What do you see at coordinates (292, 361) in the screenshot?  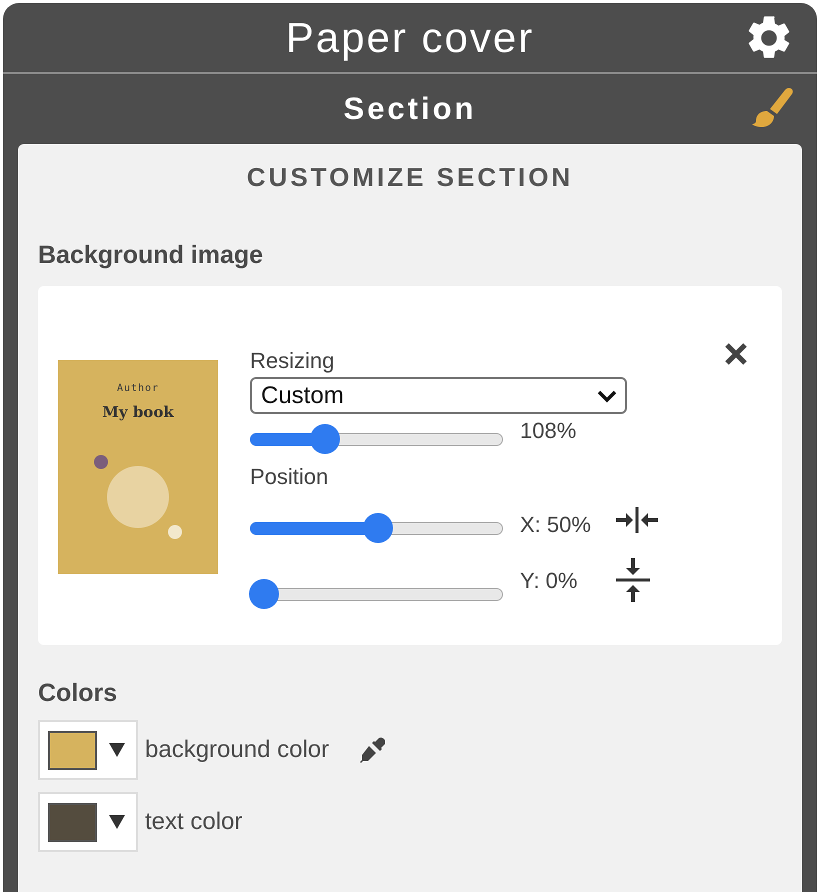 I see `resizing-label: Resizing` at bounding box center [292, 361].